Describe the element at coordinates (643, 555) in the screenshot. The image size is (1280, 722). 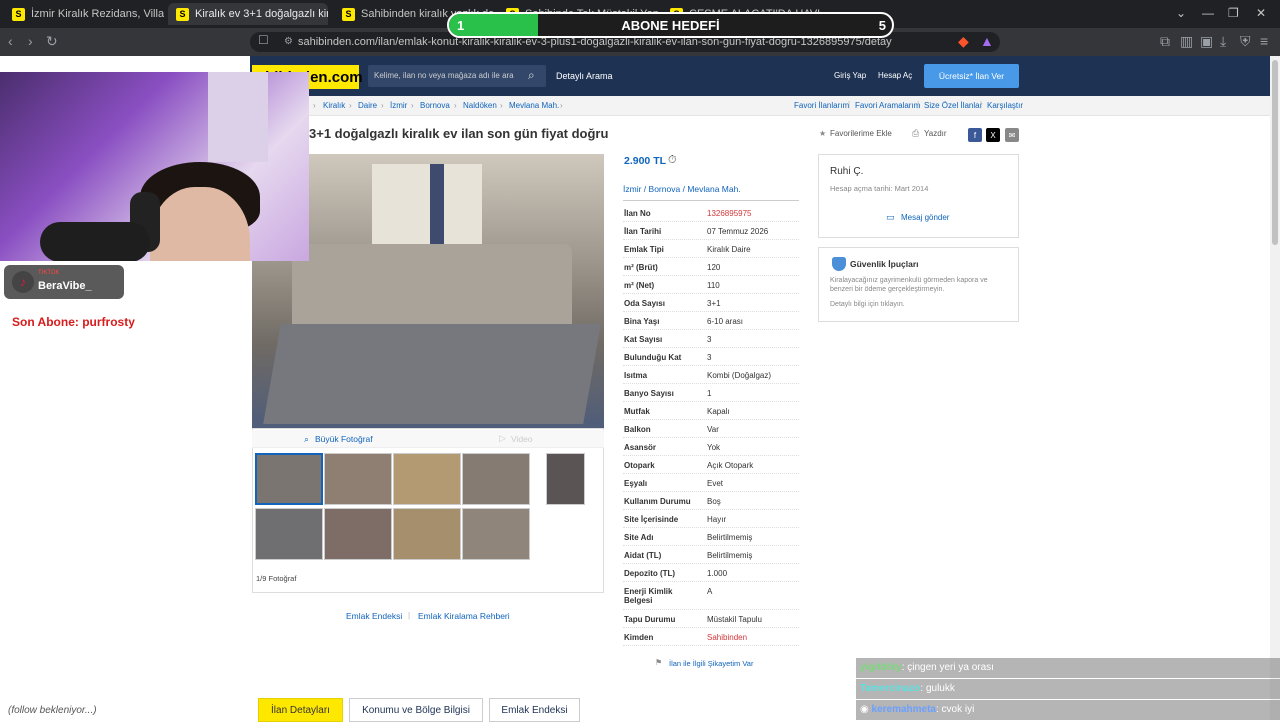
I see `detail-label: Aidat (TL)` at that location.